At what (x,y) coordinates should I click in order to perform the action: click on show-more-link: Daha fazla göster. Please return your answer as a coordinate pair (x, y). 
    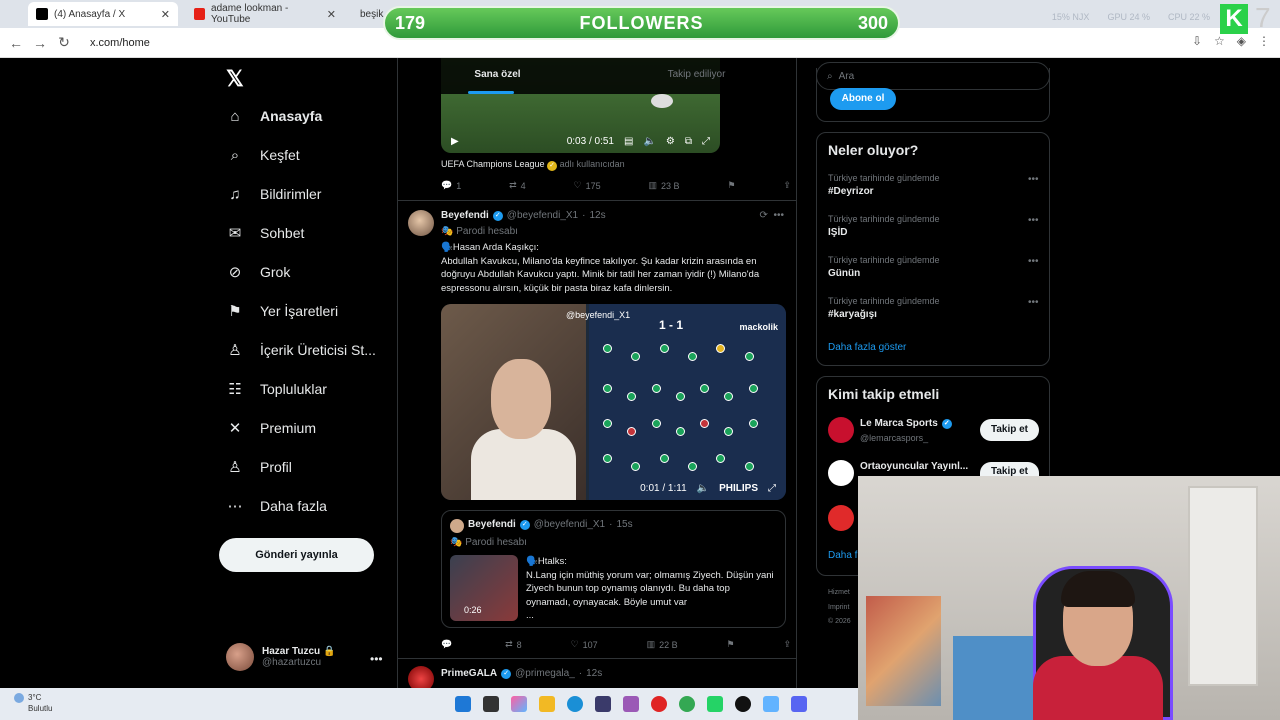
    Looking at the image, I should click on (867, 347).